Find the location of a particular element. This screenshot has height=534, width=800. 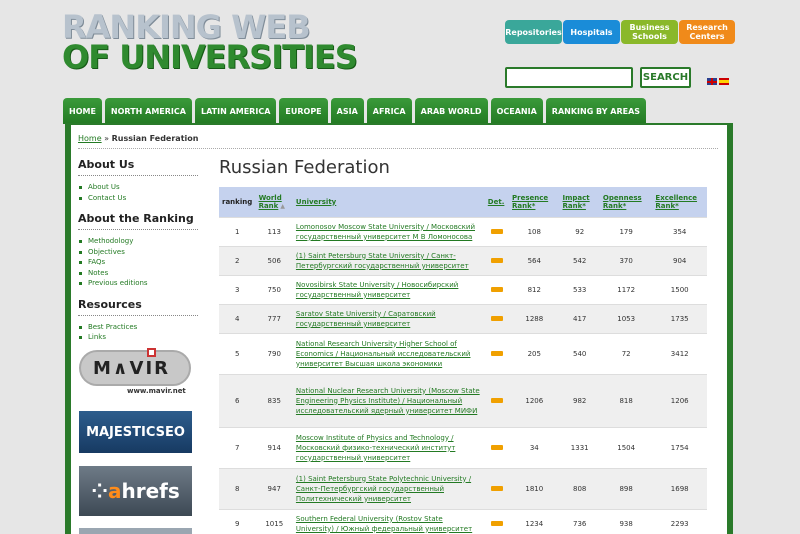

mavir-banner: M∧VIR www.mavir.net is located at coordinates (135, 372).